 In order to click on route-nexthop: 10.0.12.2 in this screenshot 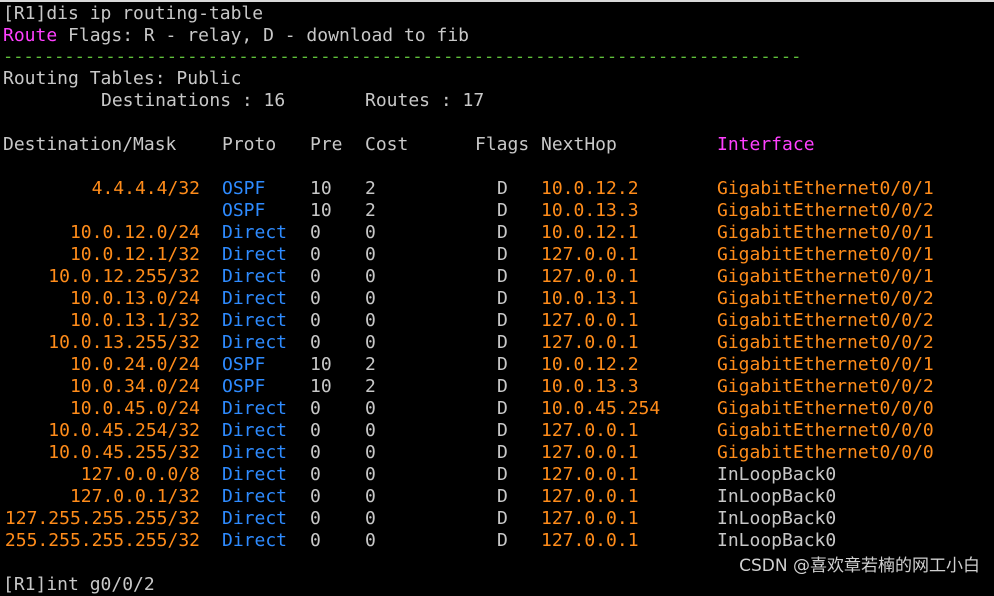, I will do `click(590, 188)`.